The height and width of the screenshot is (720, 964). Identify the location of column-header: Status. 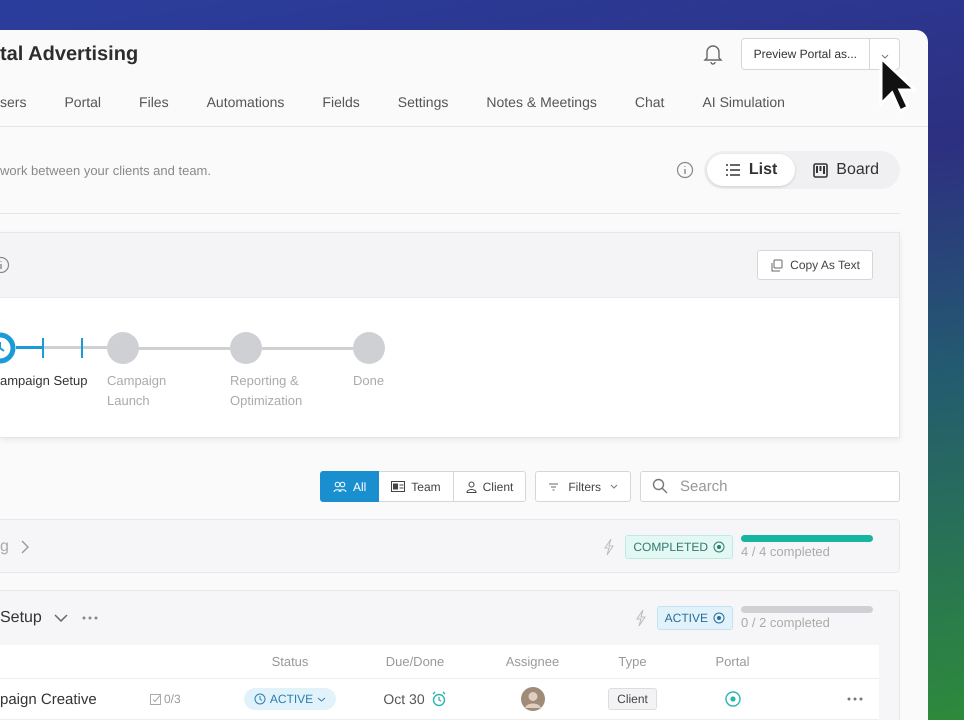
(290, 661).